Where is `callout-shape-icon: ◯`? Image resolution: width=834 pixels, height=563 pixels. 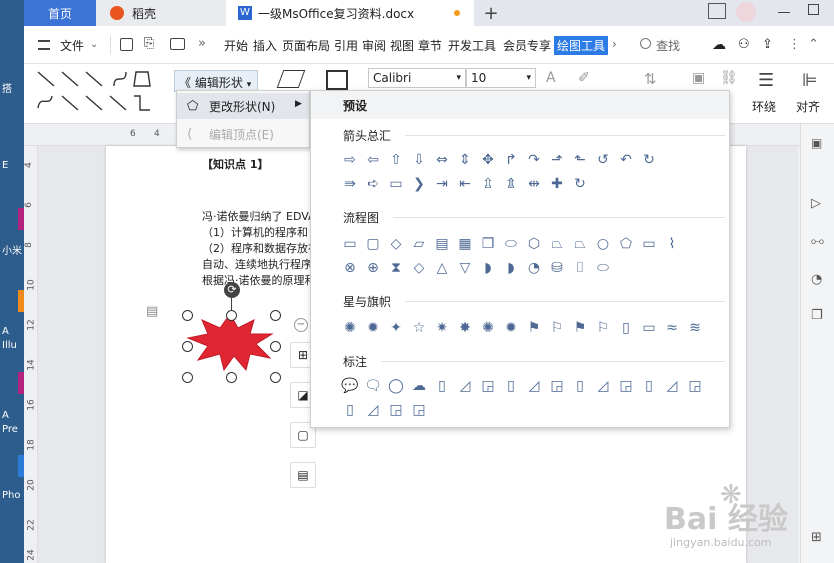
callout-shape-icon: ◯ is located at coordinates (396, 386).